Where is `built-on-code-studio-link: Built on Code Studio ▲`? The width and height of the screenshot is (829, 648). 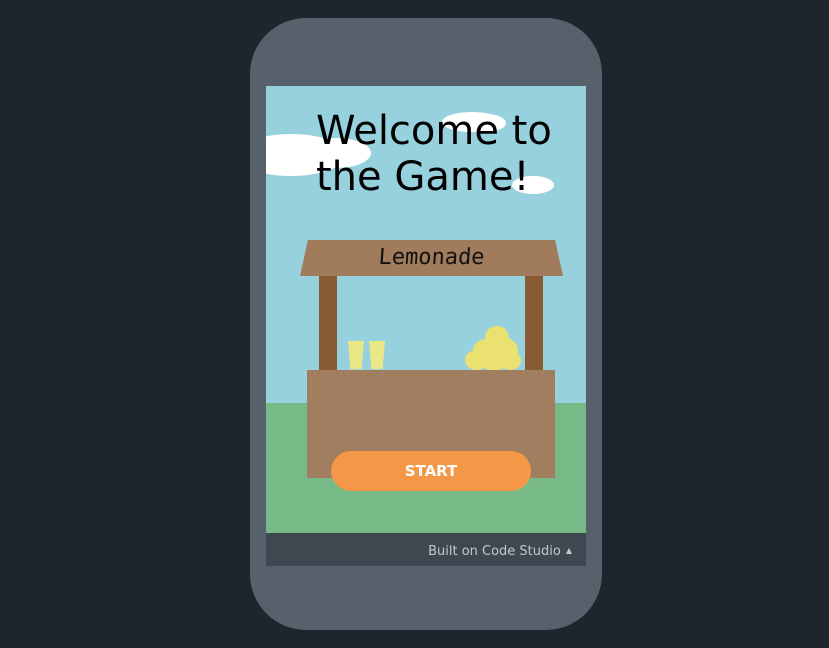
built-on-code-studio-link: Built on Code Studio ▲ is located at coordinates (500, 549).